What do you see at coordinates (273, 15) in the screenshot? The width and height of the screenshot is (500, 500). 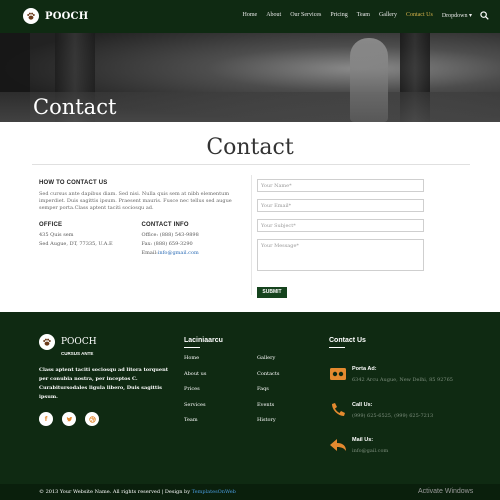 I see `nav-item-about: About` at bounding box center [273, 15].